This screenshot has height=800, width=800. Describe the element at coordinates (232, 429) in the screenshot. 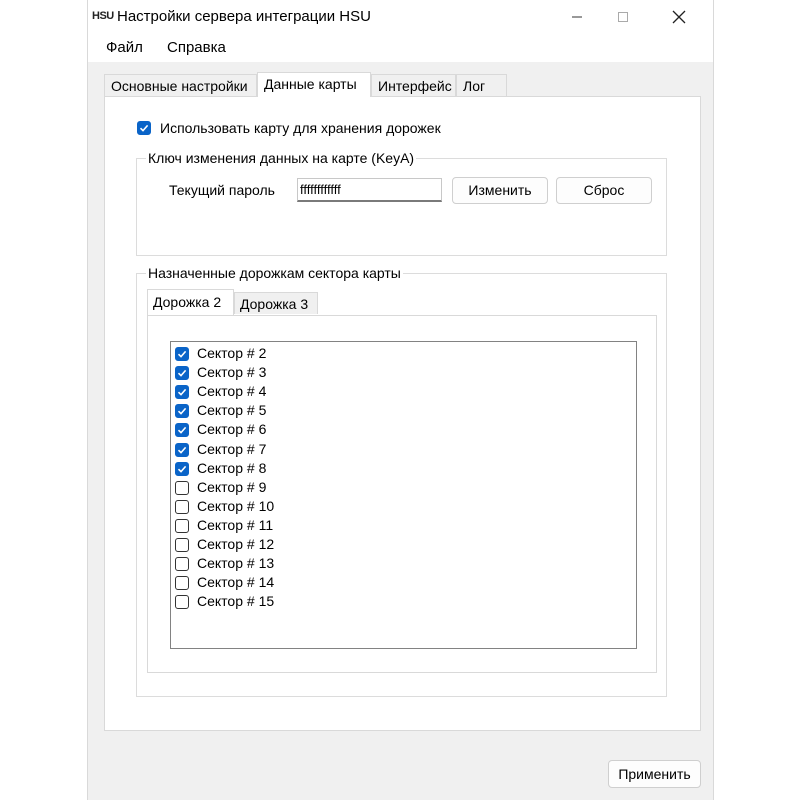

I see `sector-label: Сектор # 6` at that location.